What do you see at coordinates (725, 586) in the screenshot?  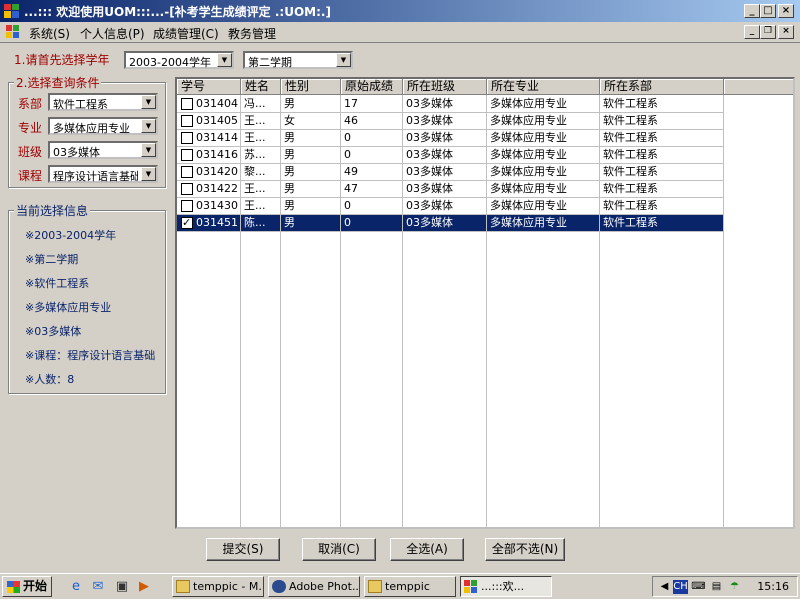 I see `system-tray: ◀ CH ⌨ ▤ ☂ 15:16` at bounding box center [725, 586].